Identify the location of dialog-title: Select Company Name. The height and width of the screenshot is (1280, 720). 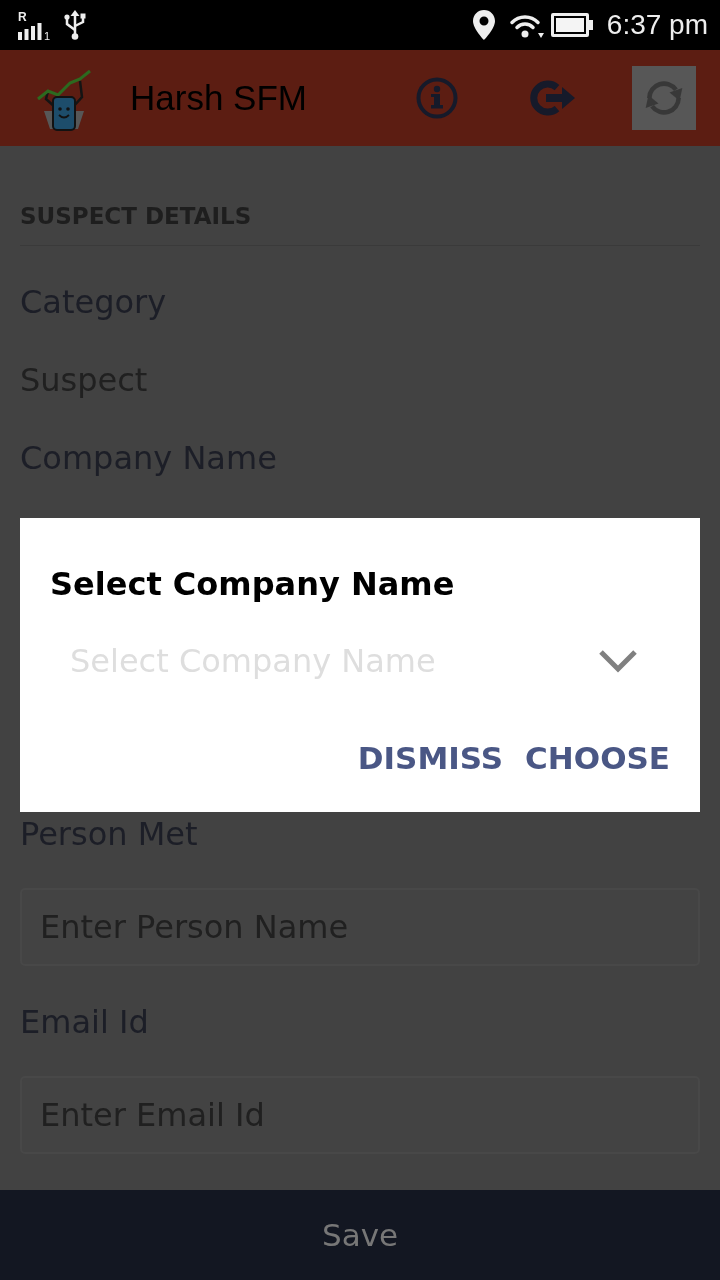
(252, 584).